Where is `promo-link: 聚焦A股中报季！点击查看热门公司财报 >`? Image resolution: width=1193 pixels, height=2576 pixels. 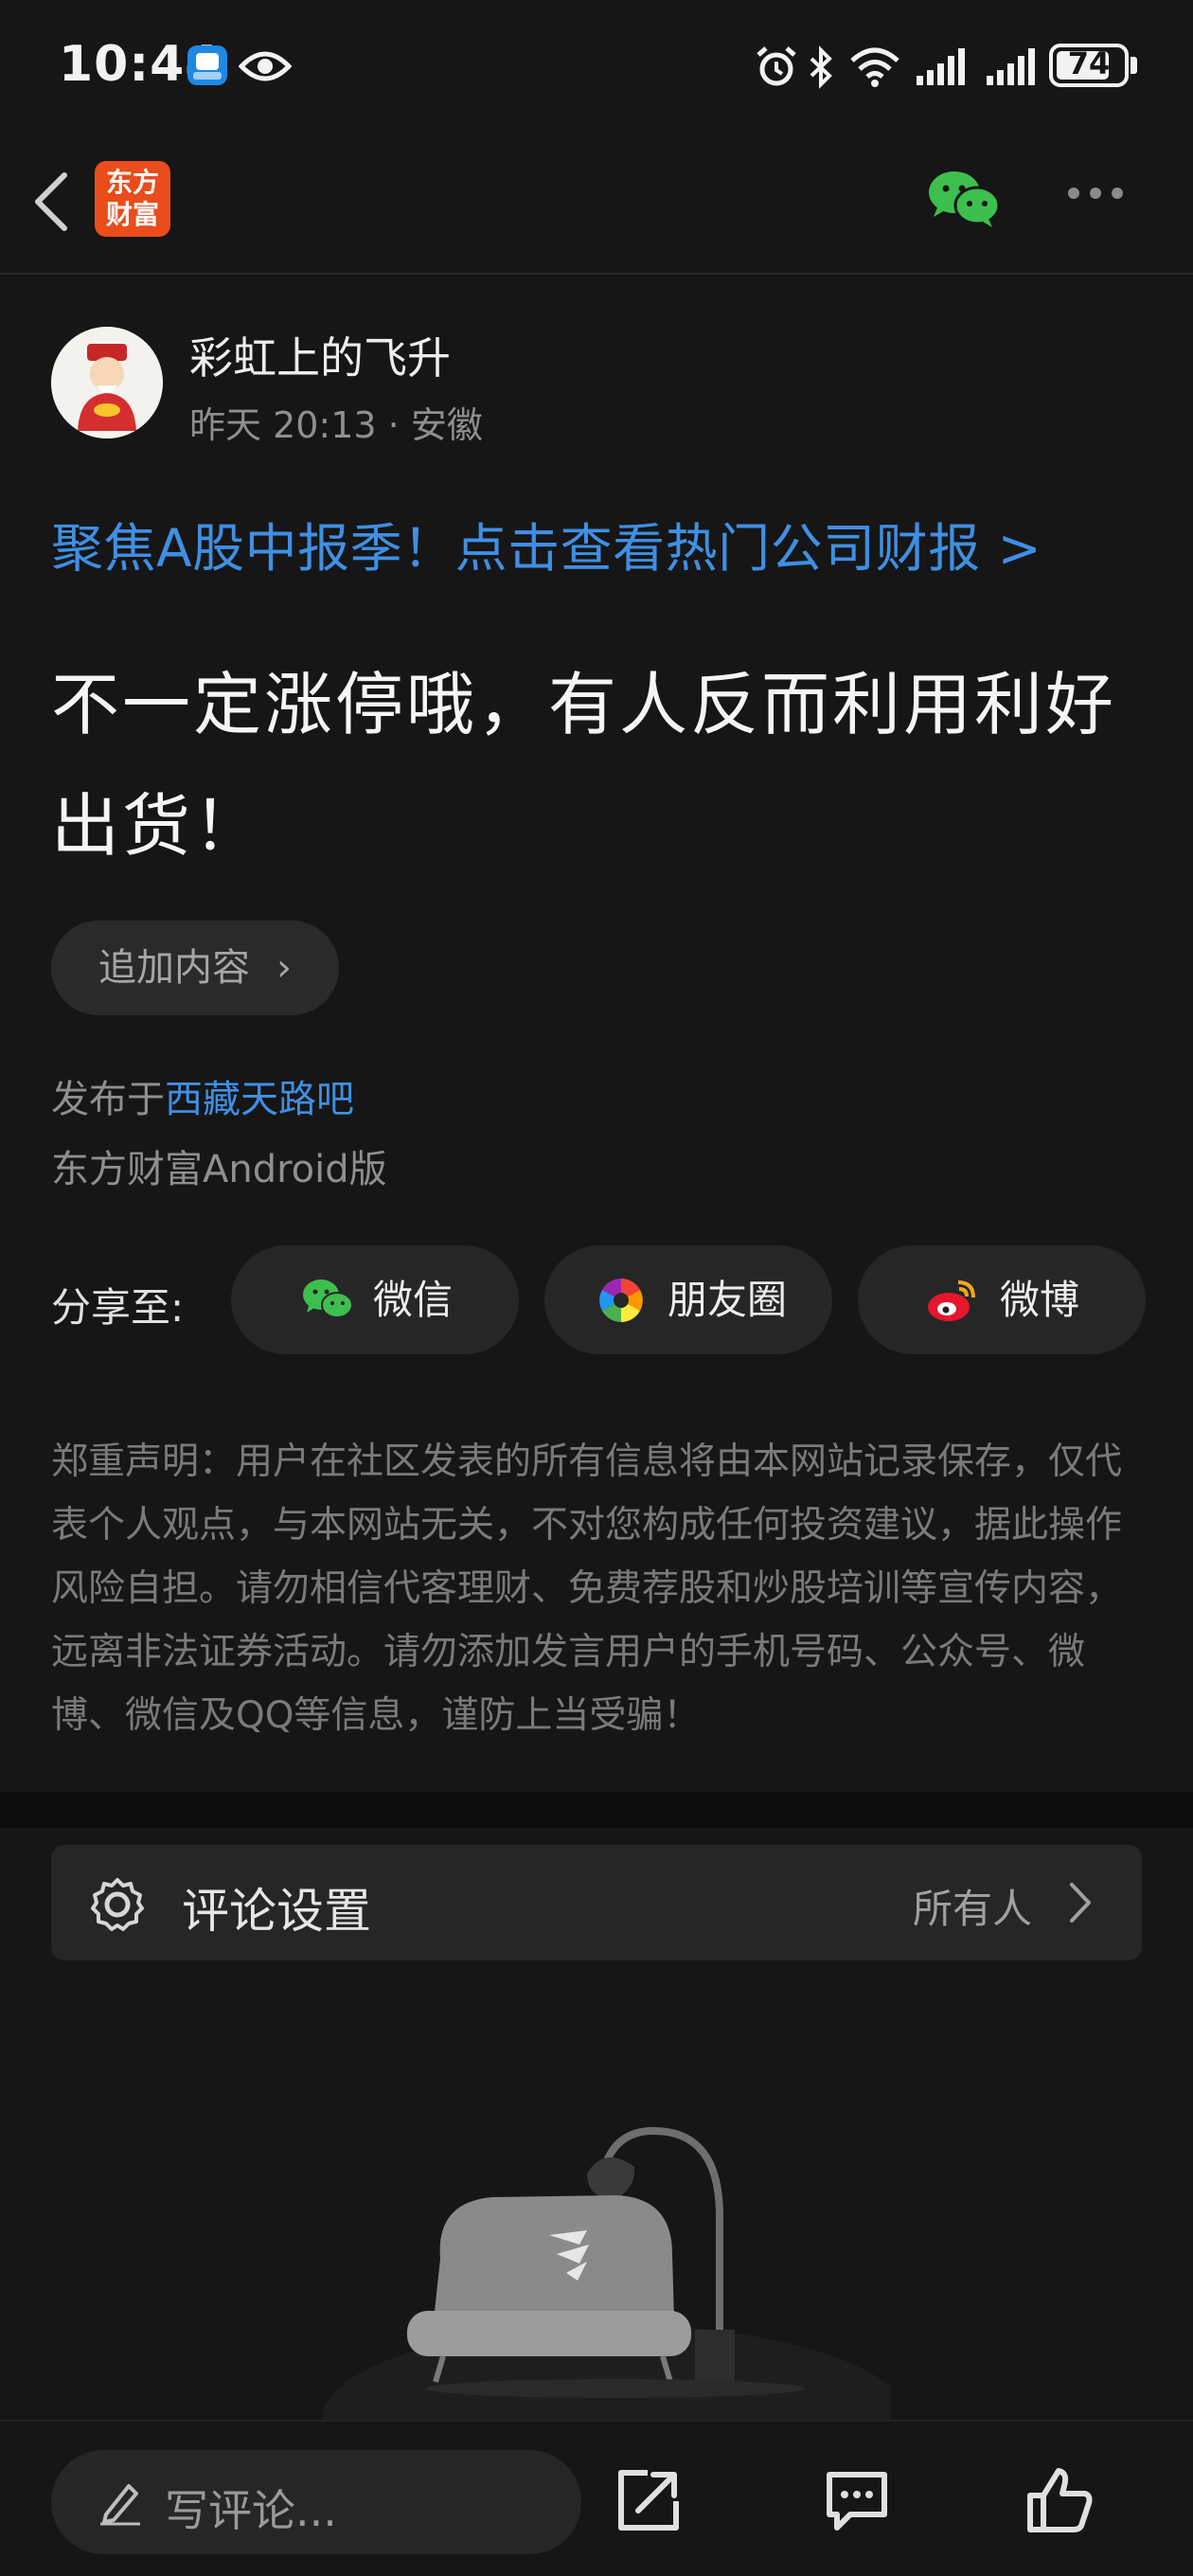
promo-link: 聚焦A股中报季！点击查看热门公司财报 > is located at coordinates (546, 543).